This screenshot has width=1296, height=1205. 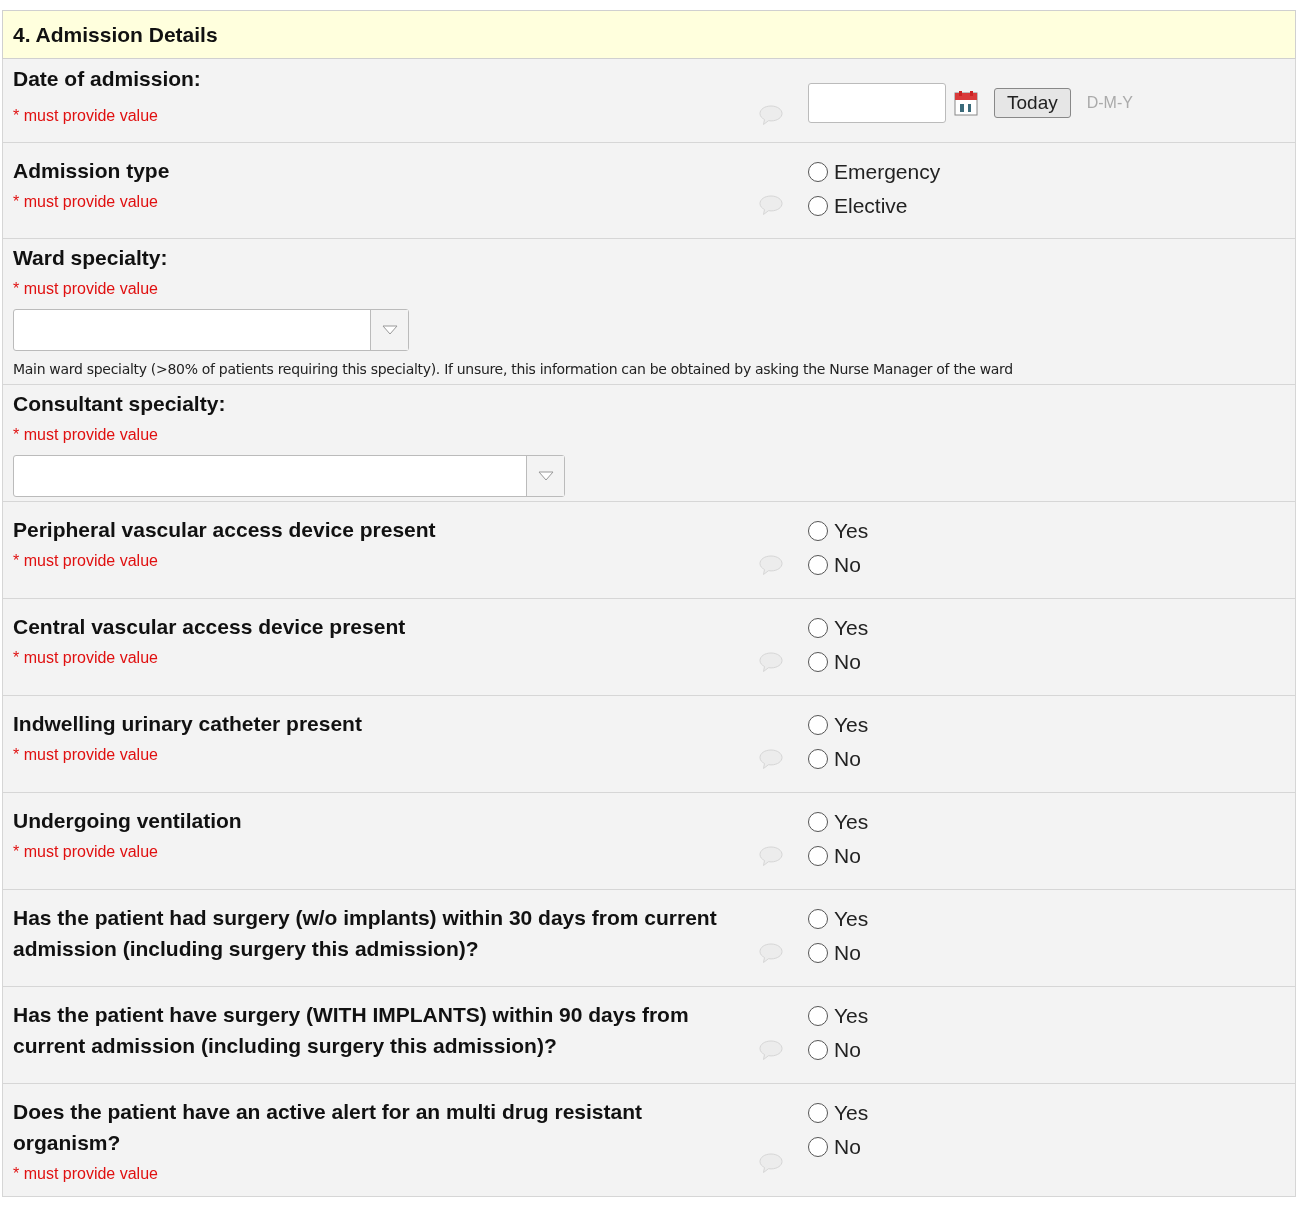 I want to click on field-label: Has the patient have surgery (WITH IMPLANTS) within 90 days from current admission (including surgery this admission)?, so click(x=351, y=1030).